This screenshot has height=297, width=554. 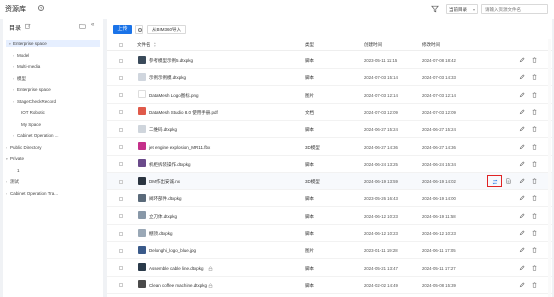 I want to click on scope-select: 当前目录 ▾, so click(x=462, y=9).